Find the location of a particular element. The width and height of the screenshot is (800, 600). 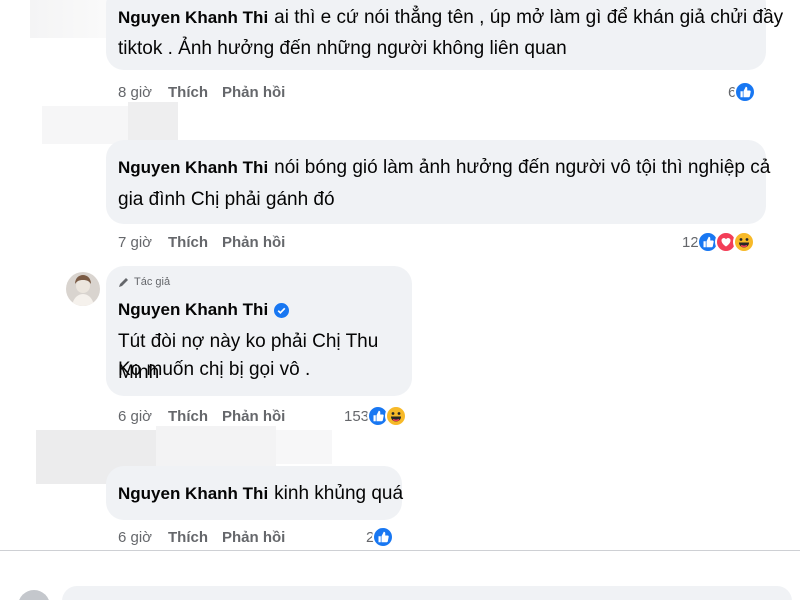

comment-text: kinh khủng quá is located at coordinates (339, 493).